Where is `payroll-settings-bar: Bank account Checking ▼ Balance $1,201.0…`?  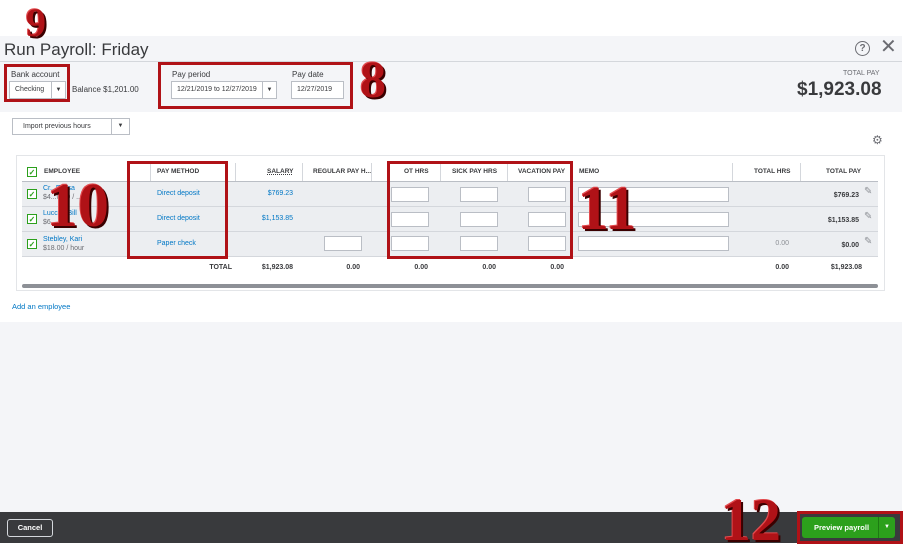 payroll-settings-bar: Bank account Checking ▼ Balance $1,201.0… is located at coordinates (451, 87).